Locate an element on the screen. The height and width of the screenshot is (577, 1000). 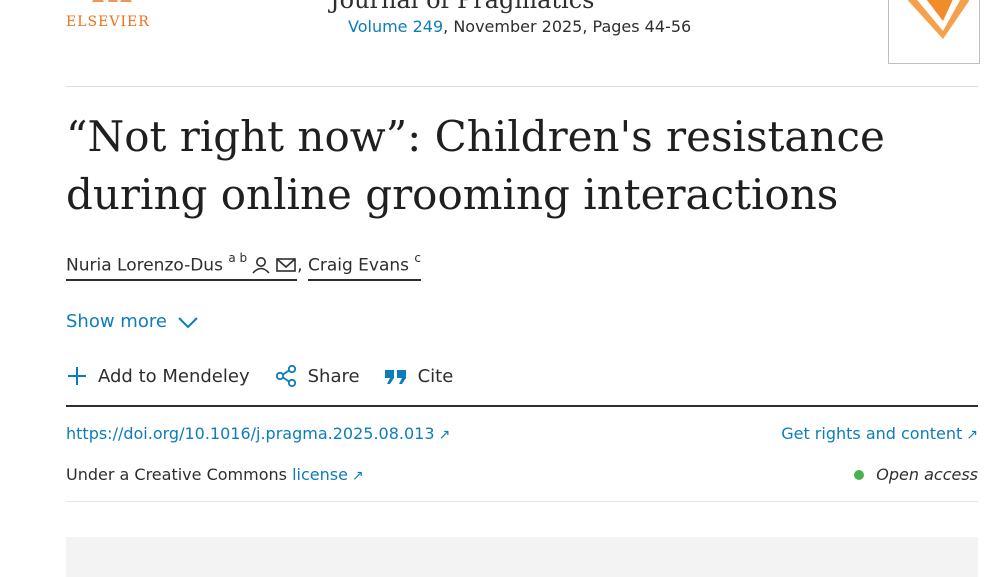
person-icon is located at coordinates (261, 265).